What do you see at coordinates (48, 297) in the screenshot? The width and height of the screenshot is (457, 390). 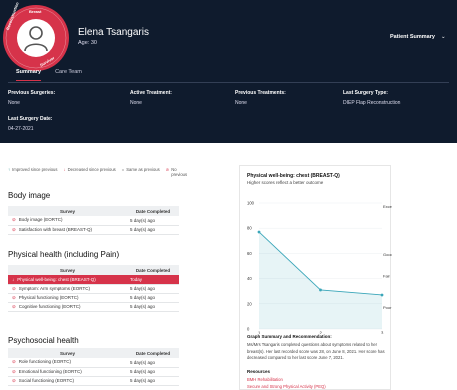 I see `survey-name: Physical functioning (EORTC)` at bounding box center [48, 297].